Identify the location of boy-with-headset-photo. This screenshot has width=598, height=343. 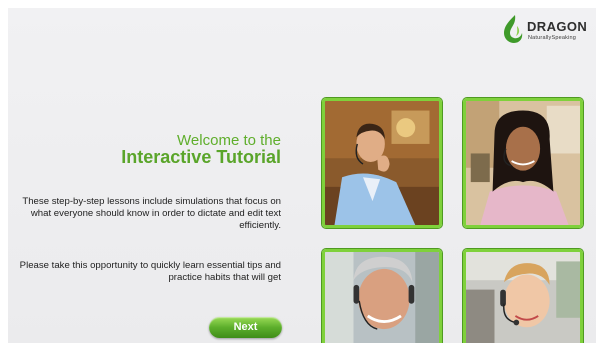
(523, 296).